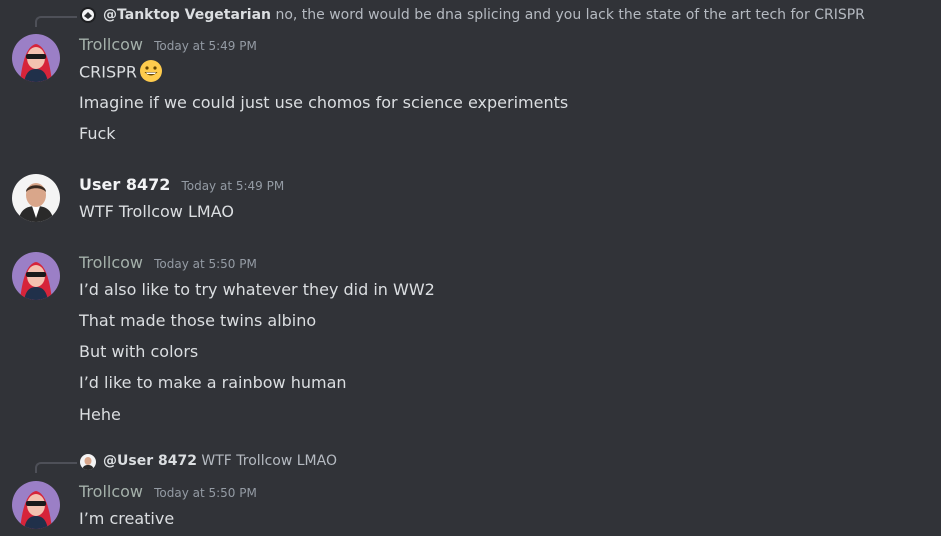 The height and width of the screenshot is (536, 941). Describe the element at coordinates (100, 414) in the screenshot. I see `message-line: Hehe` at that location.